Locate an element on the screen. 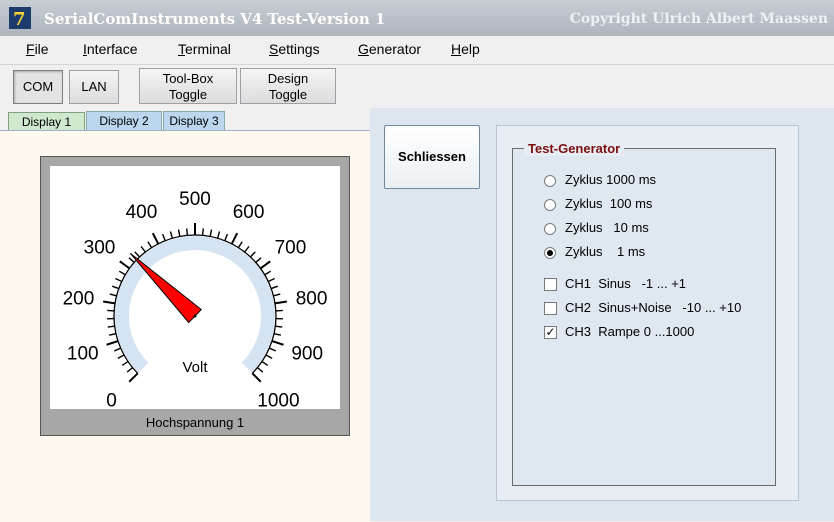 Image resolution: width=834 pixels, height=522 pixels. menu-help: Help is located at coordinates (465, 49).